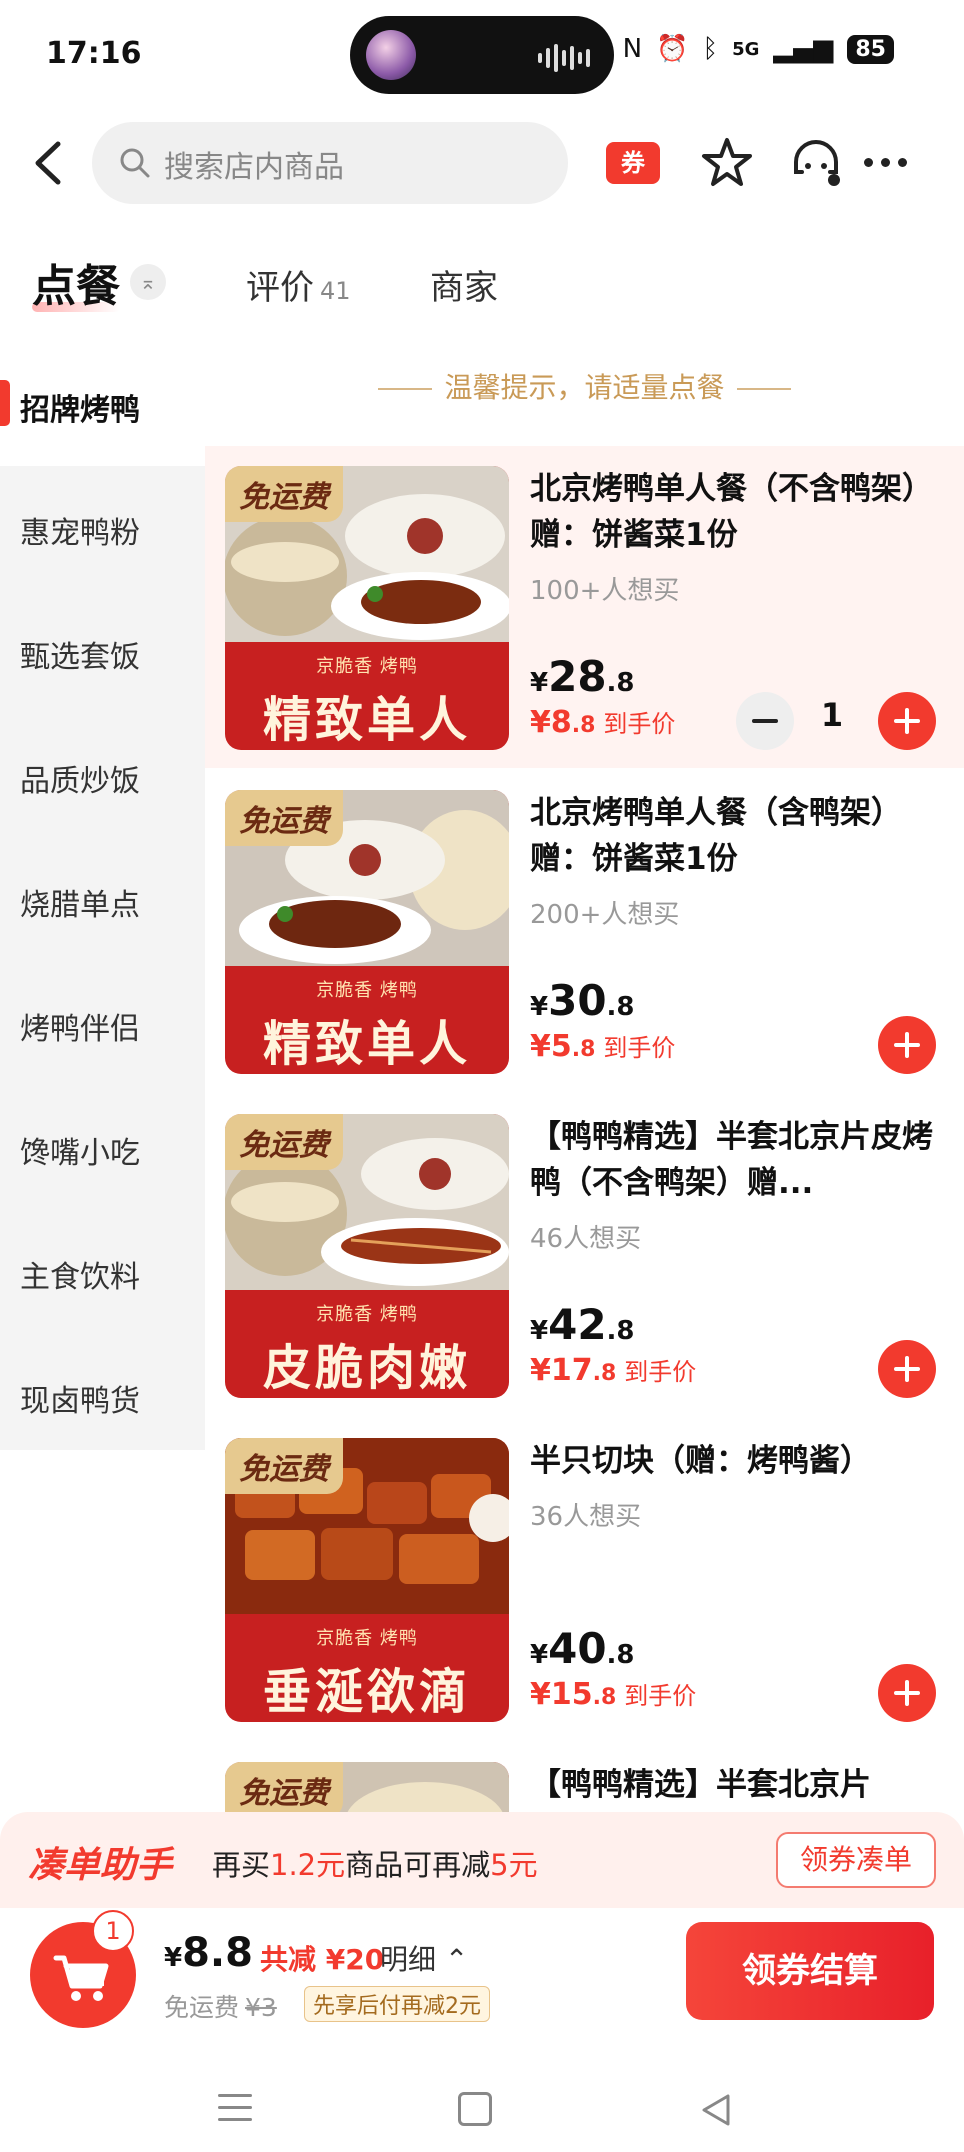  What do you see at coordinates (5, 403) in the screenshot?
I see `sidebar-active-indicator` at bounding box center [5, 403].